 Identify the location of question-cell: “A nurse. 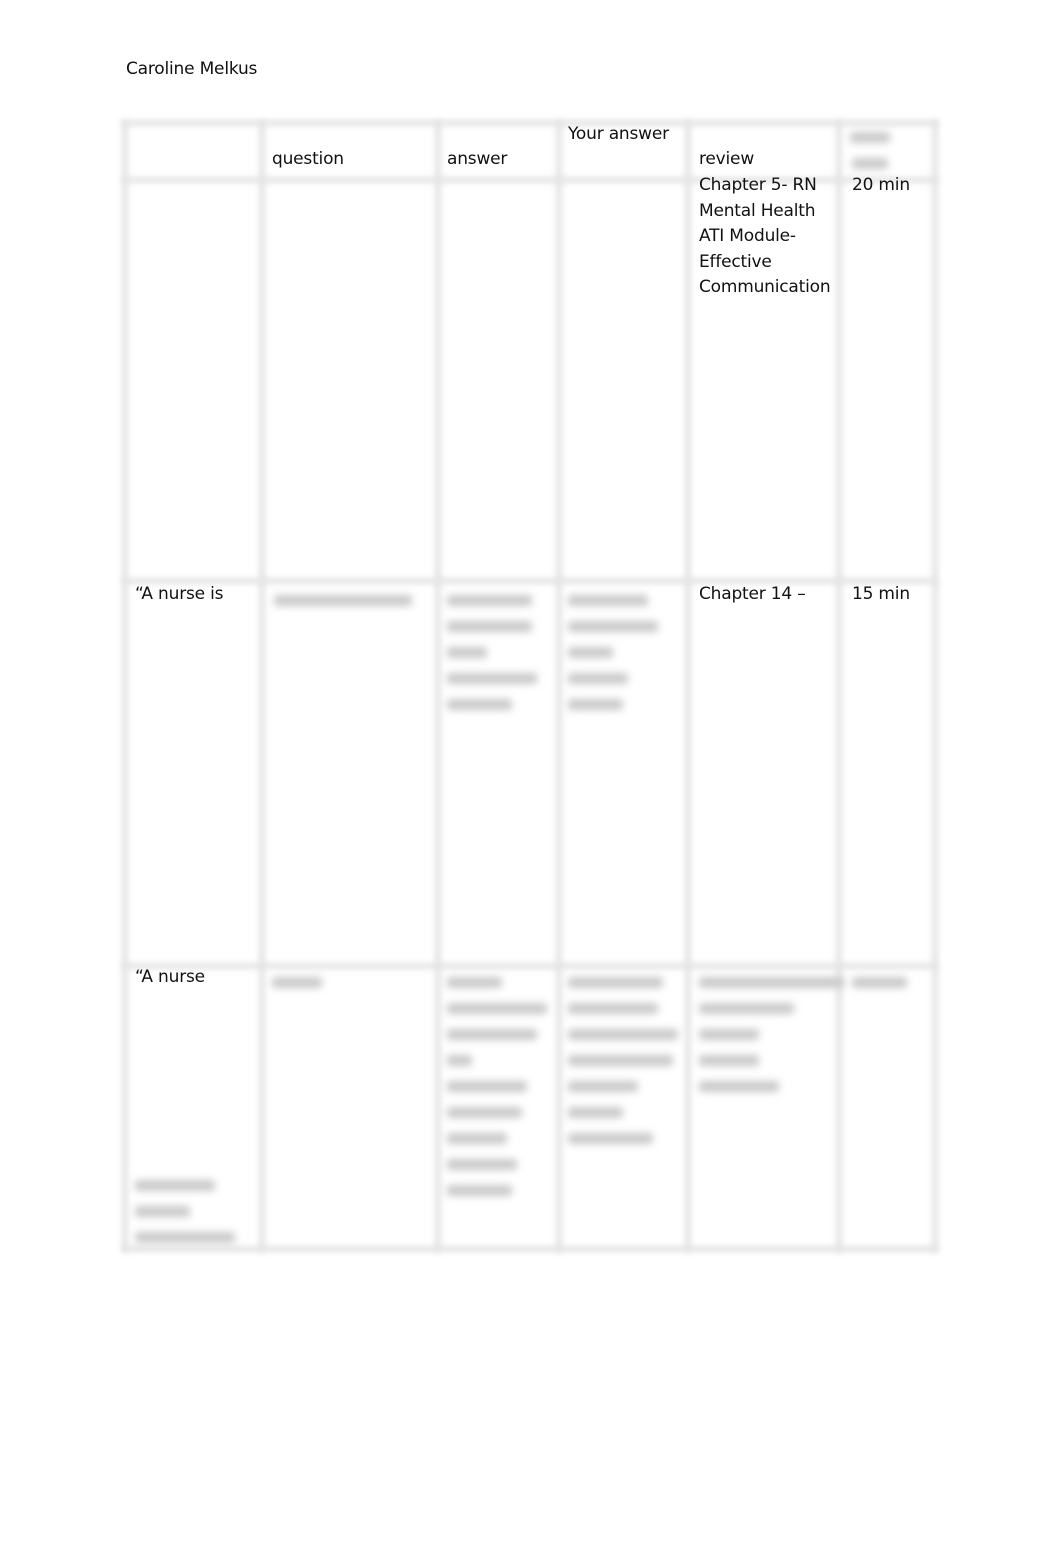
(170, 977).